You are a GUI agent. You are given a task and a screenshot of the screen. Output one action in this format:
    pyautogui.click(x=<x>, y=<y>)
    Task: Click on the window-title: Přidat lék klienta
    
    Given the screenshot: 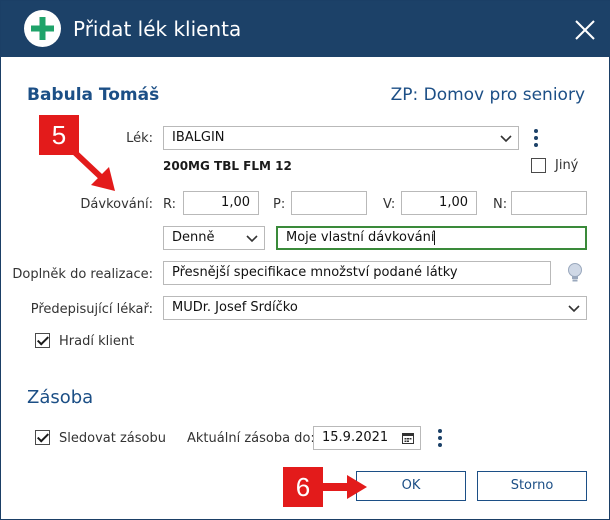 What is the action you would take?
    pyautogui.click(x=157, y=29)
    